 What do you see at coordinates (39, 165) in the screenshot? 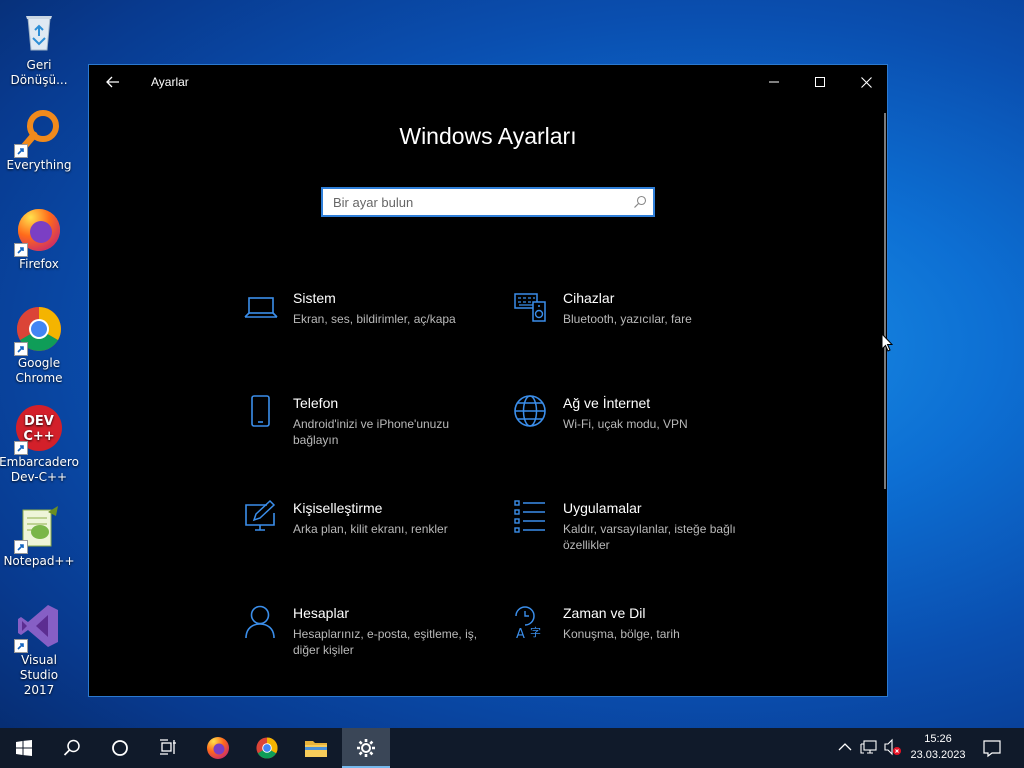
I see `desktop-icon-label: Everything` at bounding box center [39, 165].